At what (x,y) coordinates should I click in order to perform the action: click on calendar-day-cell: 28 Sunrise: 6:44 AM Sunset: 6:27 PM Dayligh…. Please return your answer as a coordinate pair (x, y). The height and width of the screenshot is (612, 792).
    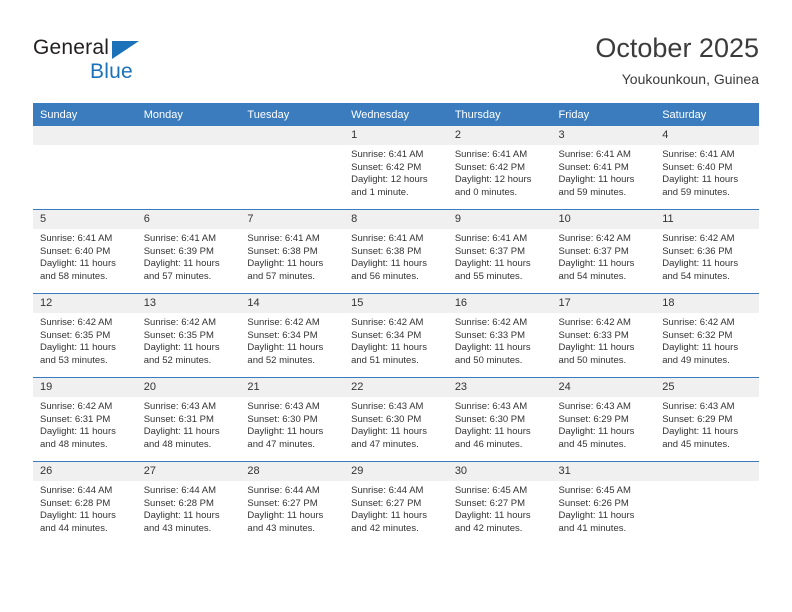
    Looking at the image, I should click on (292, 503).